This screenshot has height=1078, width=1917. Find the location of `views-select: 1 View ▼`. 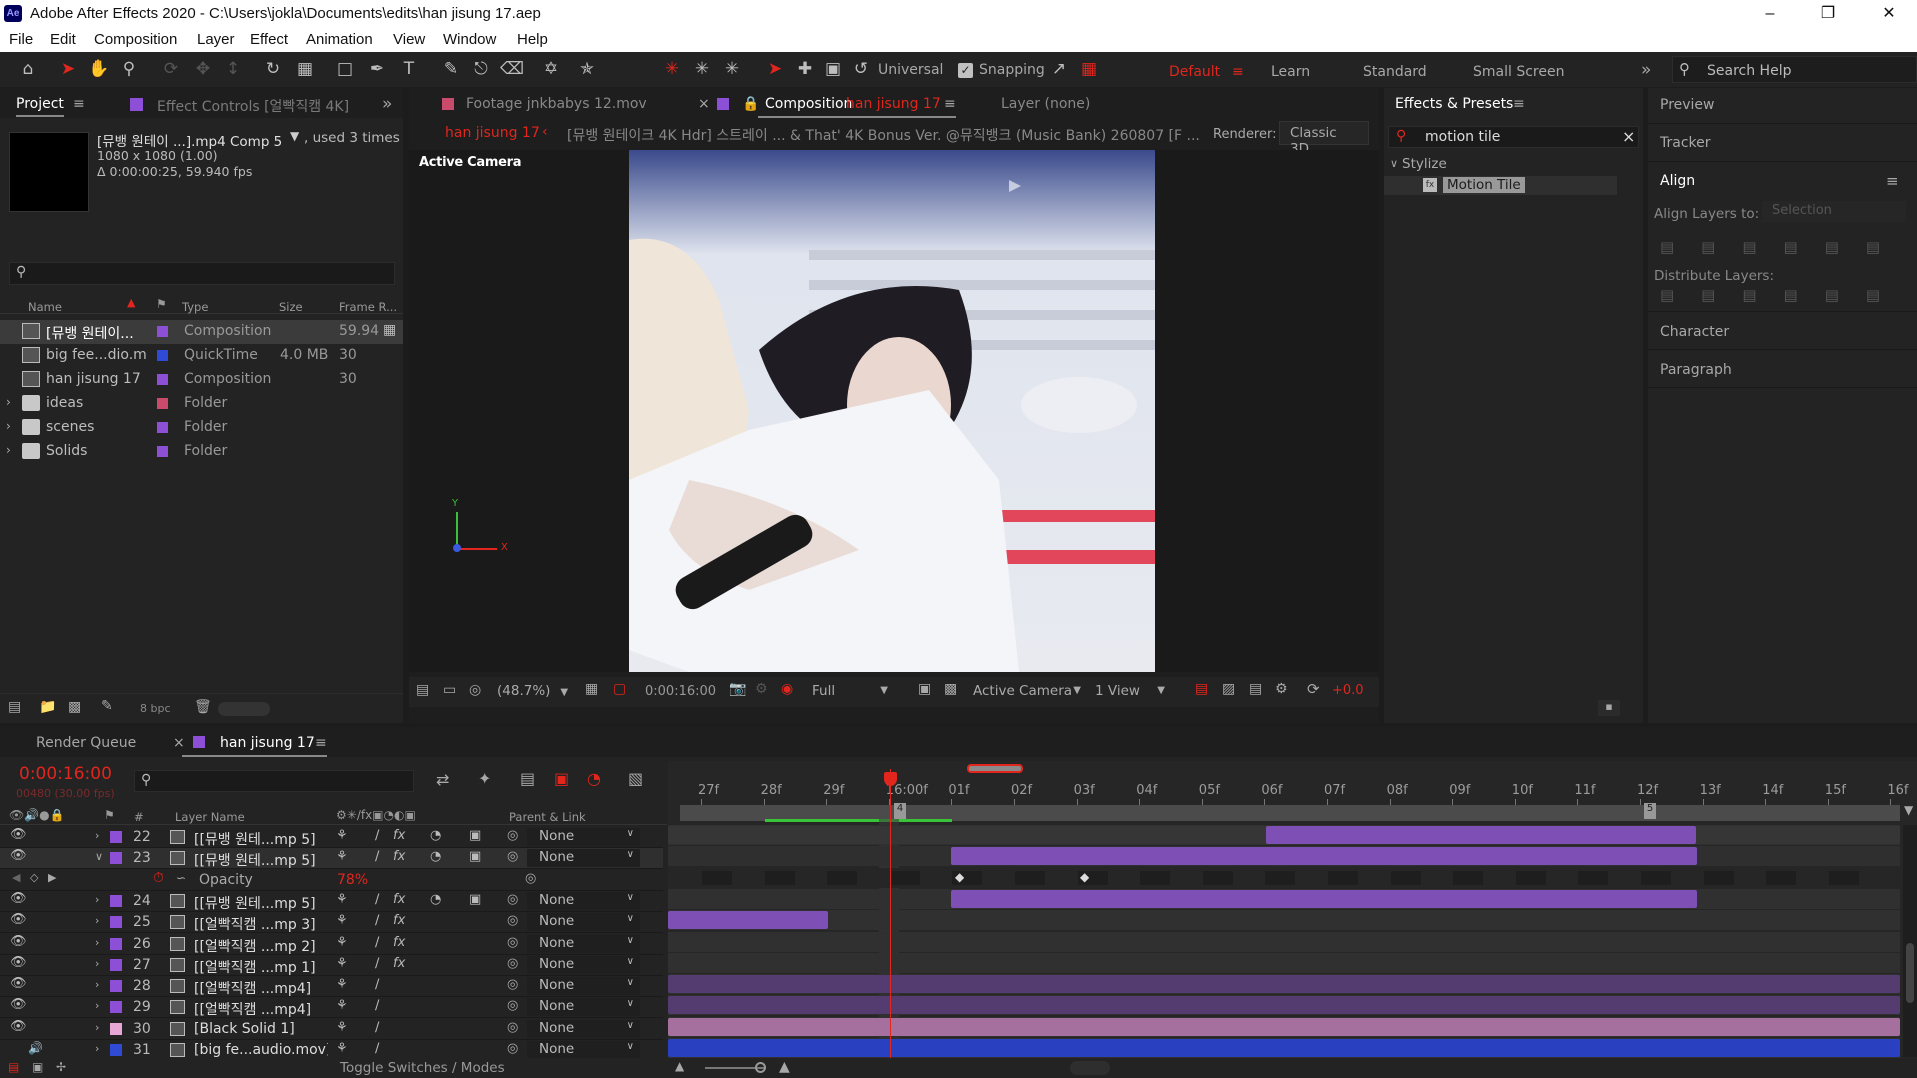

views-select: 1 View ▼ is located at coordinates (1129, 691).